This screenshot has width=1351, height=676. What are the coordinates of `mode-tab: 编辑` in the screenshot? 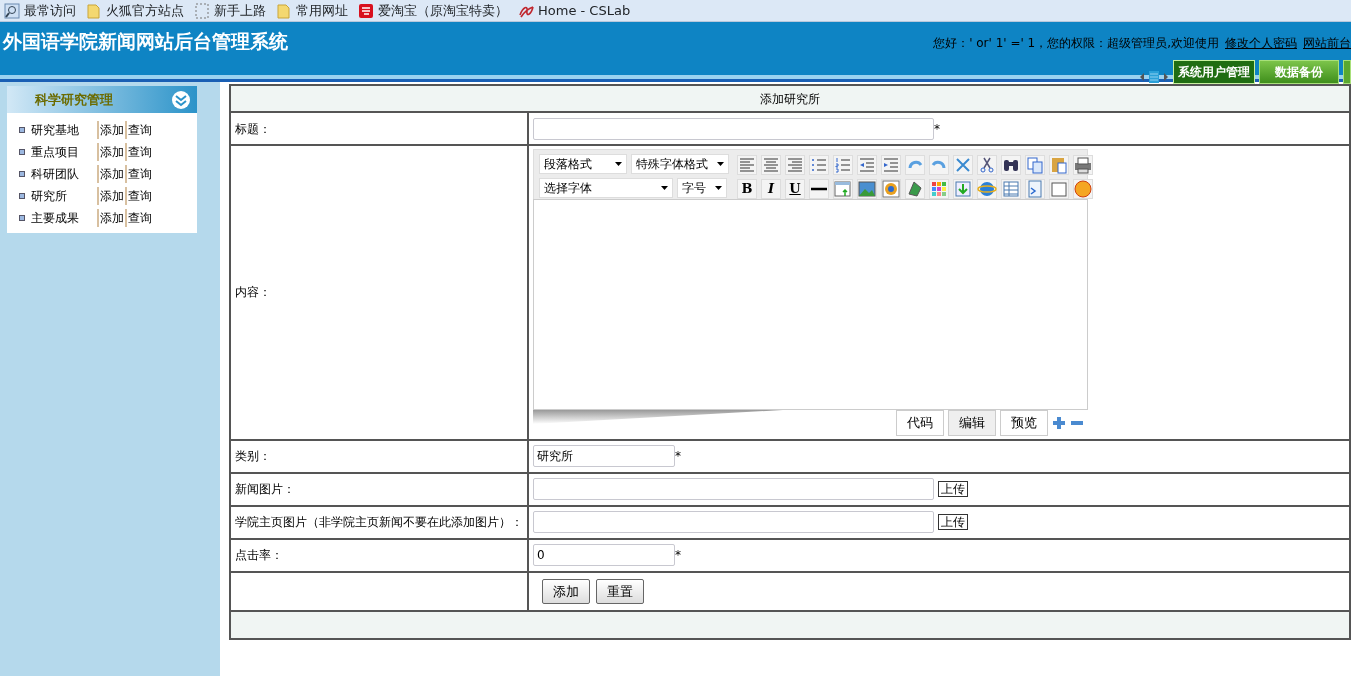 It's located at (972, 423).